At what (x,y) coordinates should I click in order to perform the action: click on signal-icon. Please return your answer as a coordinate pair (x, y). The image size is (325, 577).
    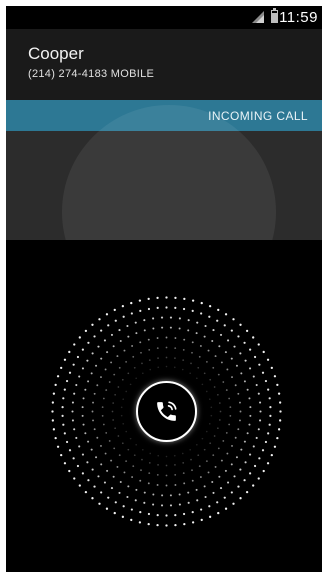
    Looking at the image, I should click on (258, 17).